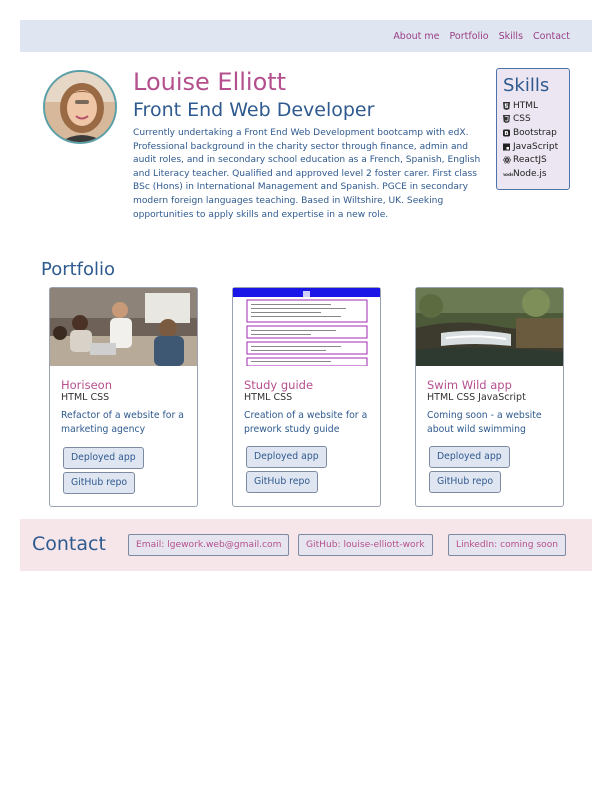 The image size is (612, 792). What do you see at coordinates (511, 36) in the screenshot?
I see `nav-link-skills: Skills` at bounding box center [511, 36].